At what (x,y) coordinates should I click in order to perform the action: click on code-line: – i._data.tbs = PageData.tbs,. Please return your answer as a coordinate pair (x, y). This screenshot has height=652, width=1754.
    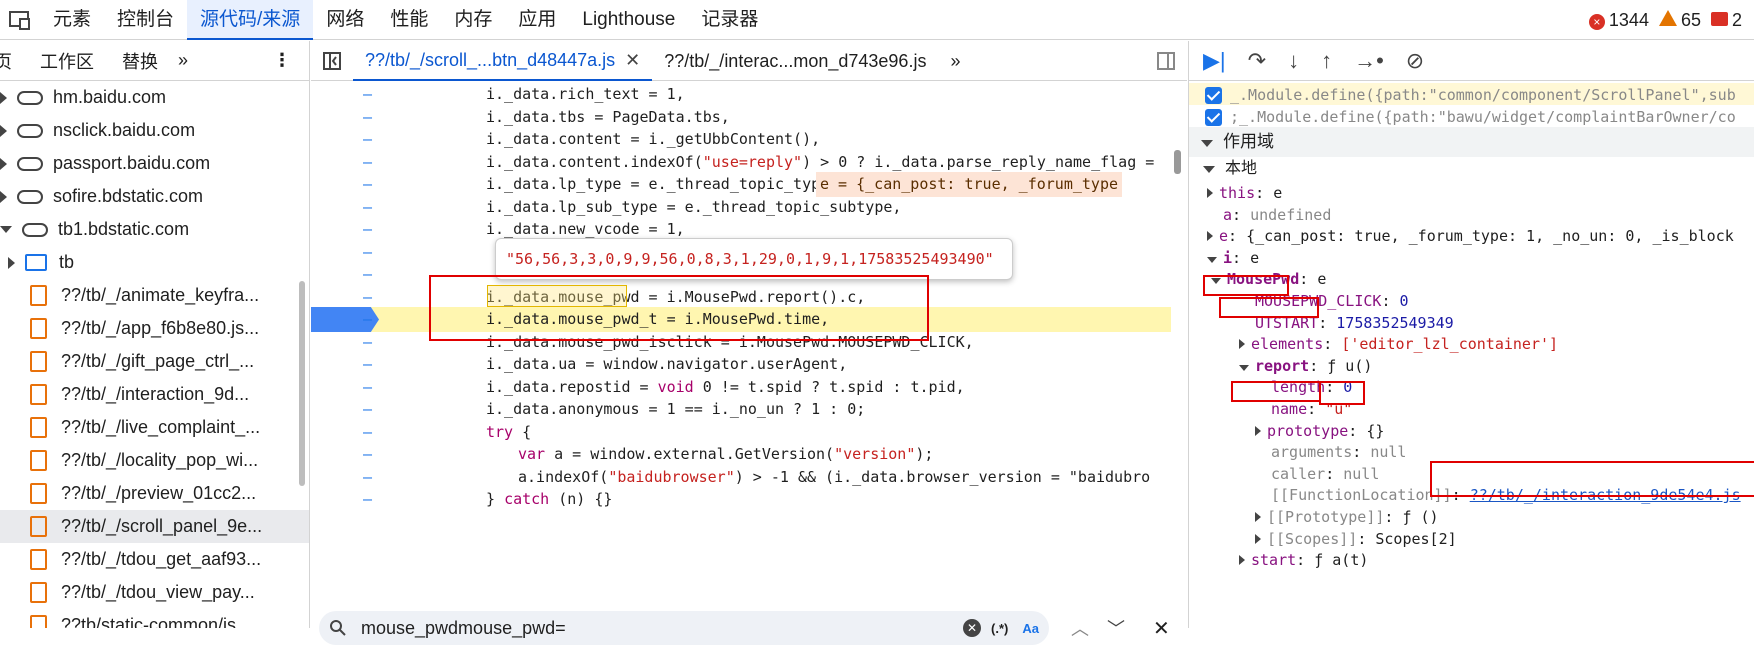
    Looking at the image, I should click on (741, 117).